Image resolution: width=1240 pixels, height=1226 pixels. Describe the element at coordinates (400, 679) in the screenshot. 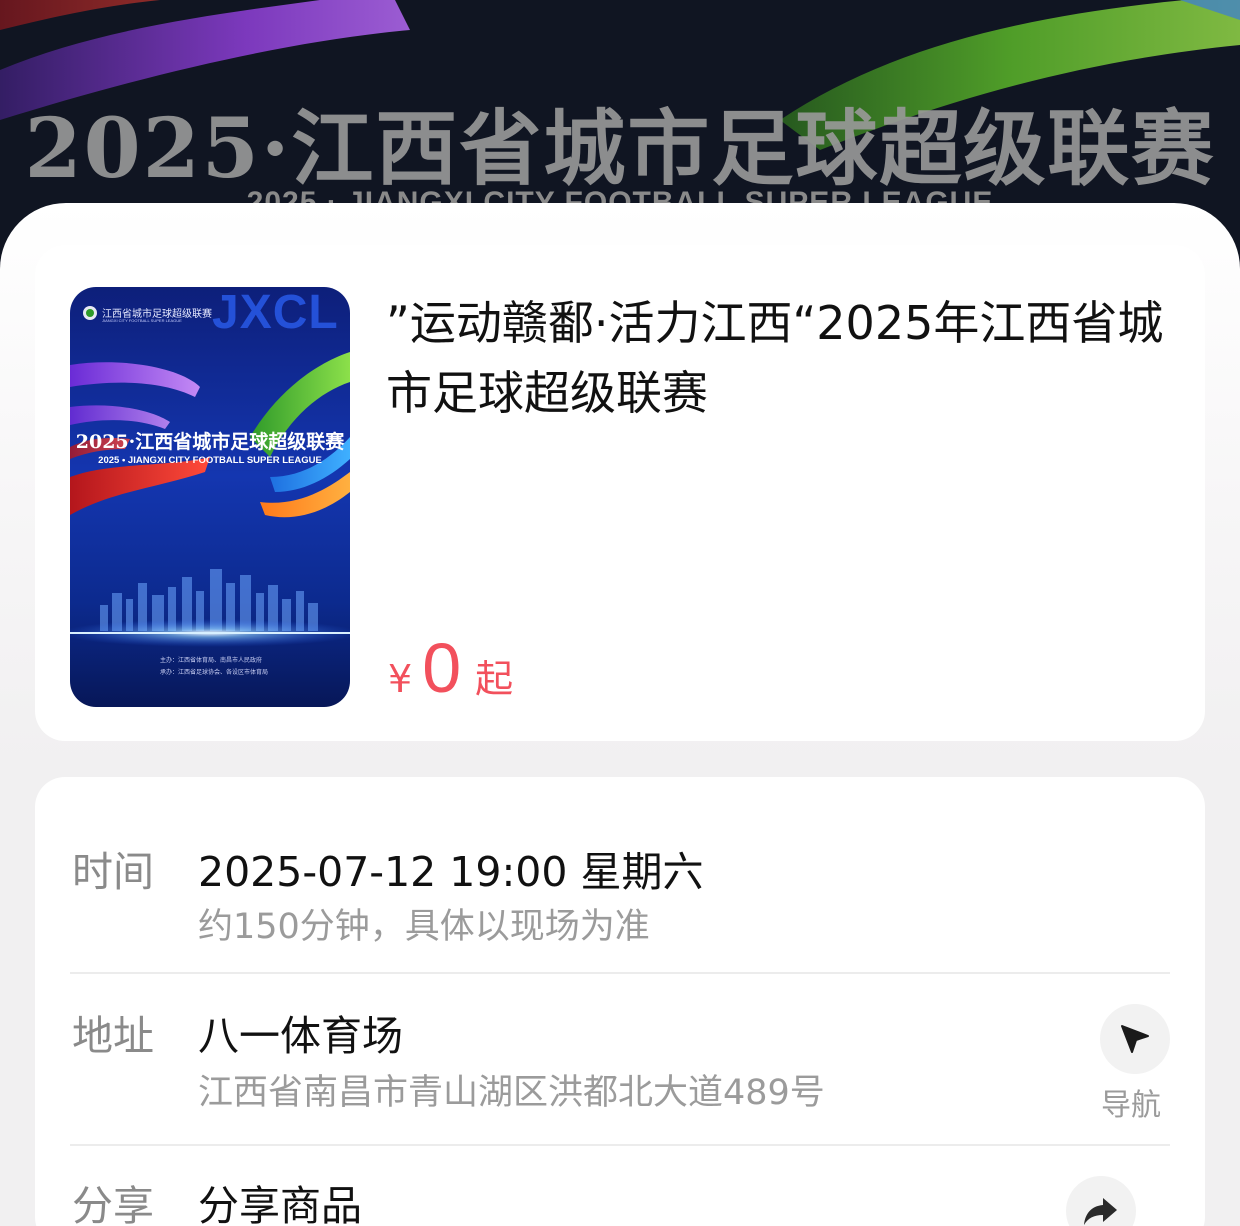

I see `price-currency: ¥` at that location.